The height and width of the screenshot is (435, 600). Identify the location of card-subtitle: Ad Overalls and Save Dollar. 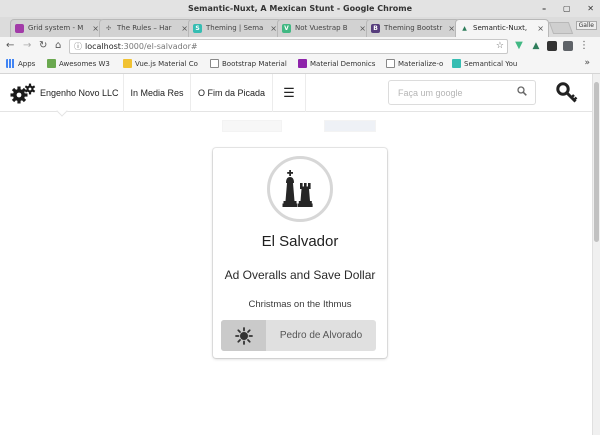
(300, 275).